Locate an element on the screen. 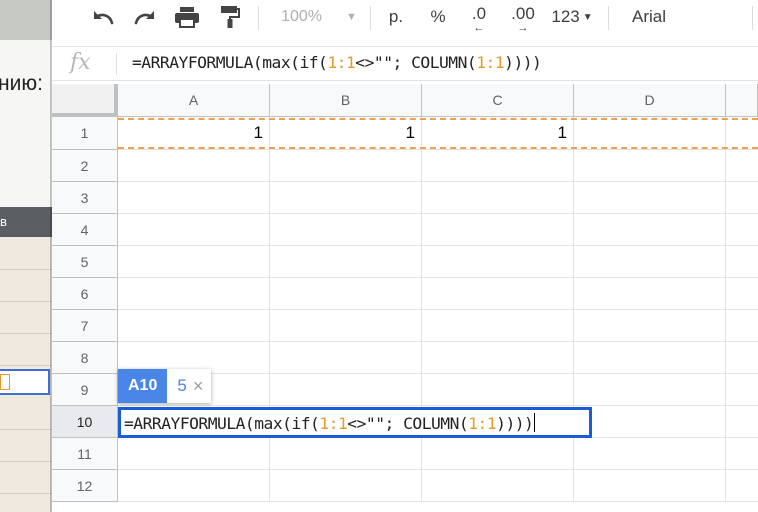 The height and width of the screenshot is (512, 758). row-header-1: 1 is located at coordinates (85, 133).